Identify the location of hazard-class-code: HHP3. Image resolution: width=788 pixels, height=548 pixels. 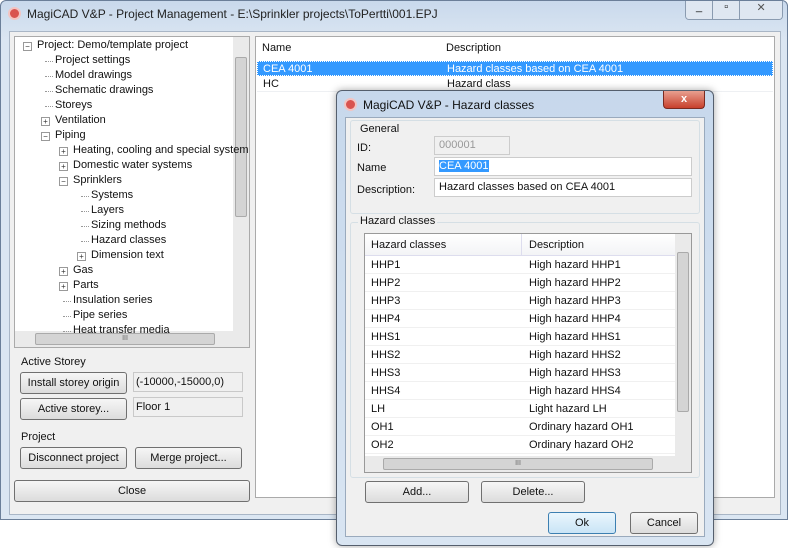
(386, 301).